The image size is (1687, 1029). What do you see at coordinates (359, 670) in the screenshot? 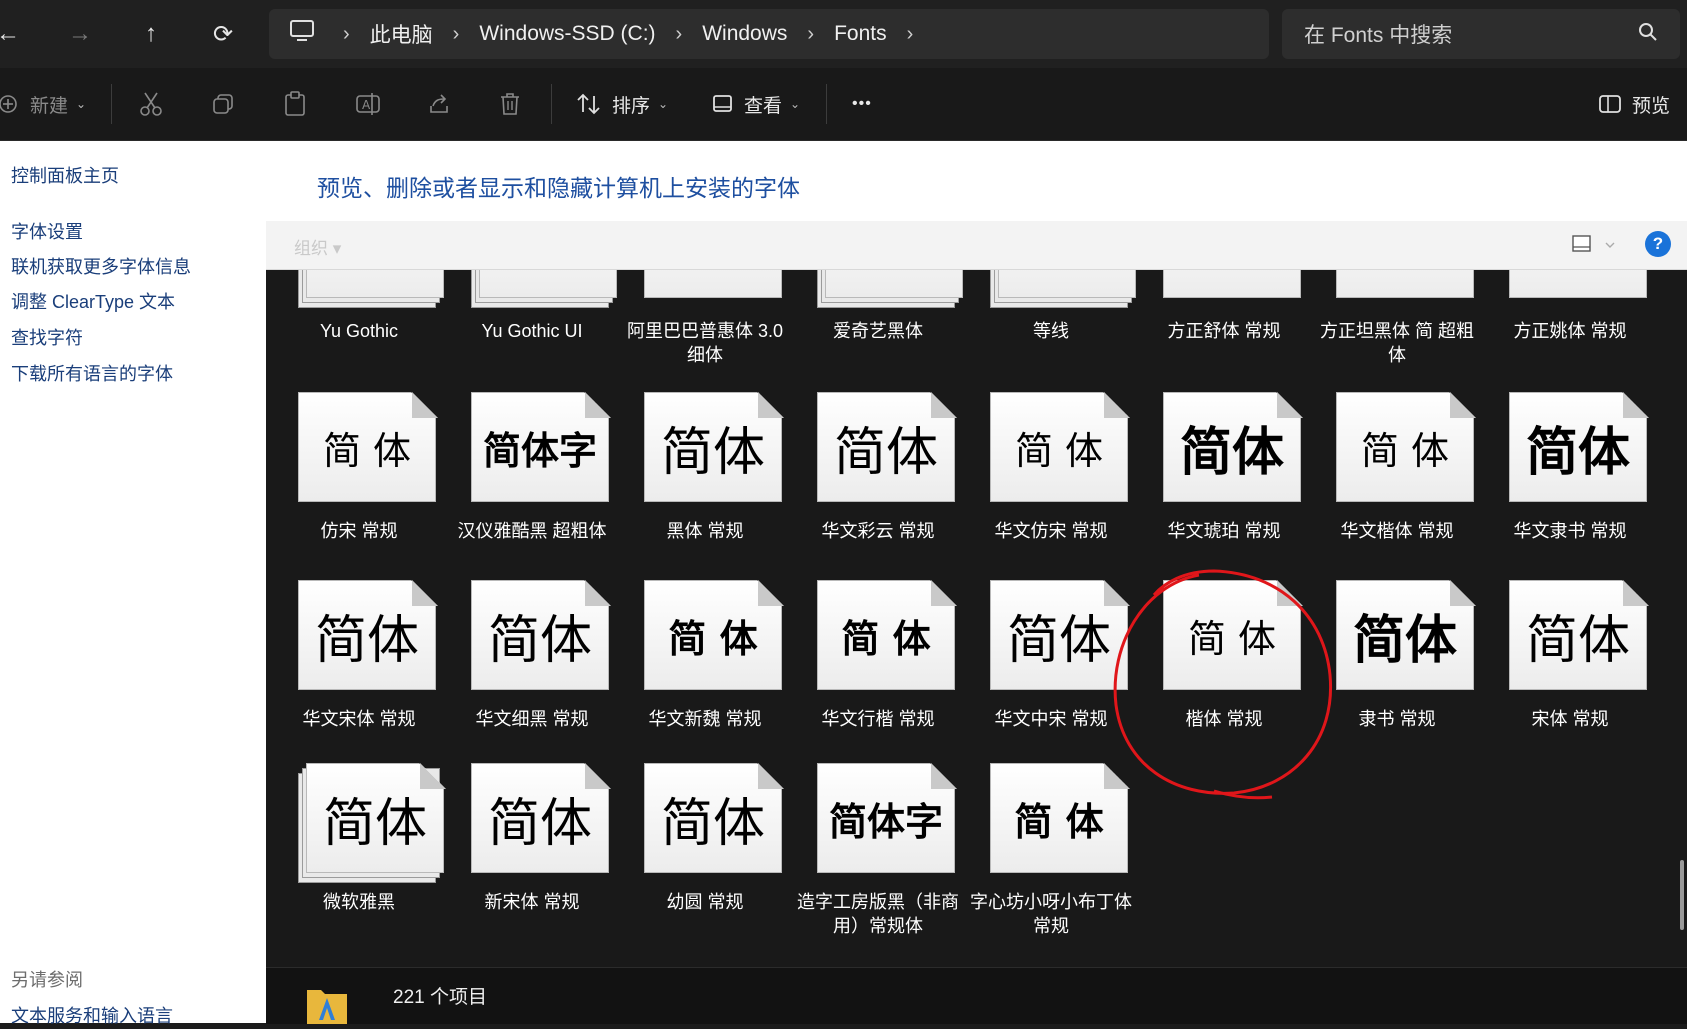
I see `font-tile: 简体 华文宋体 常规` at bounding box center [359, 670].